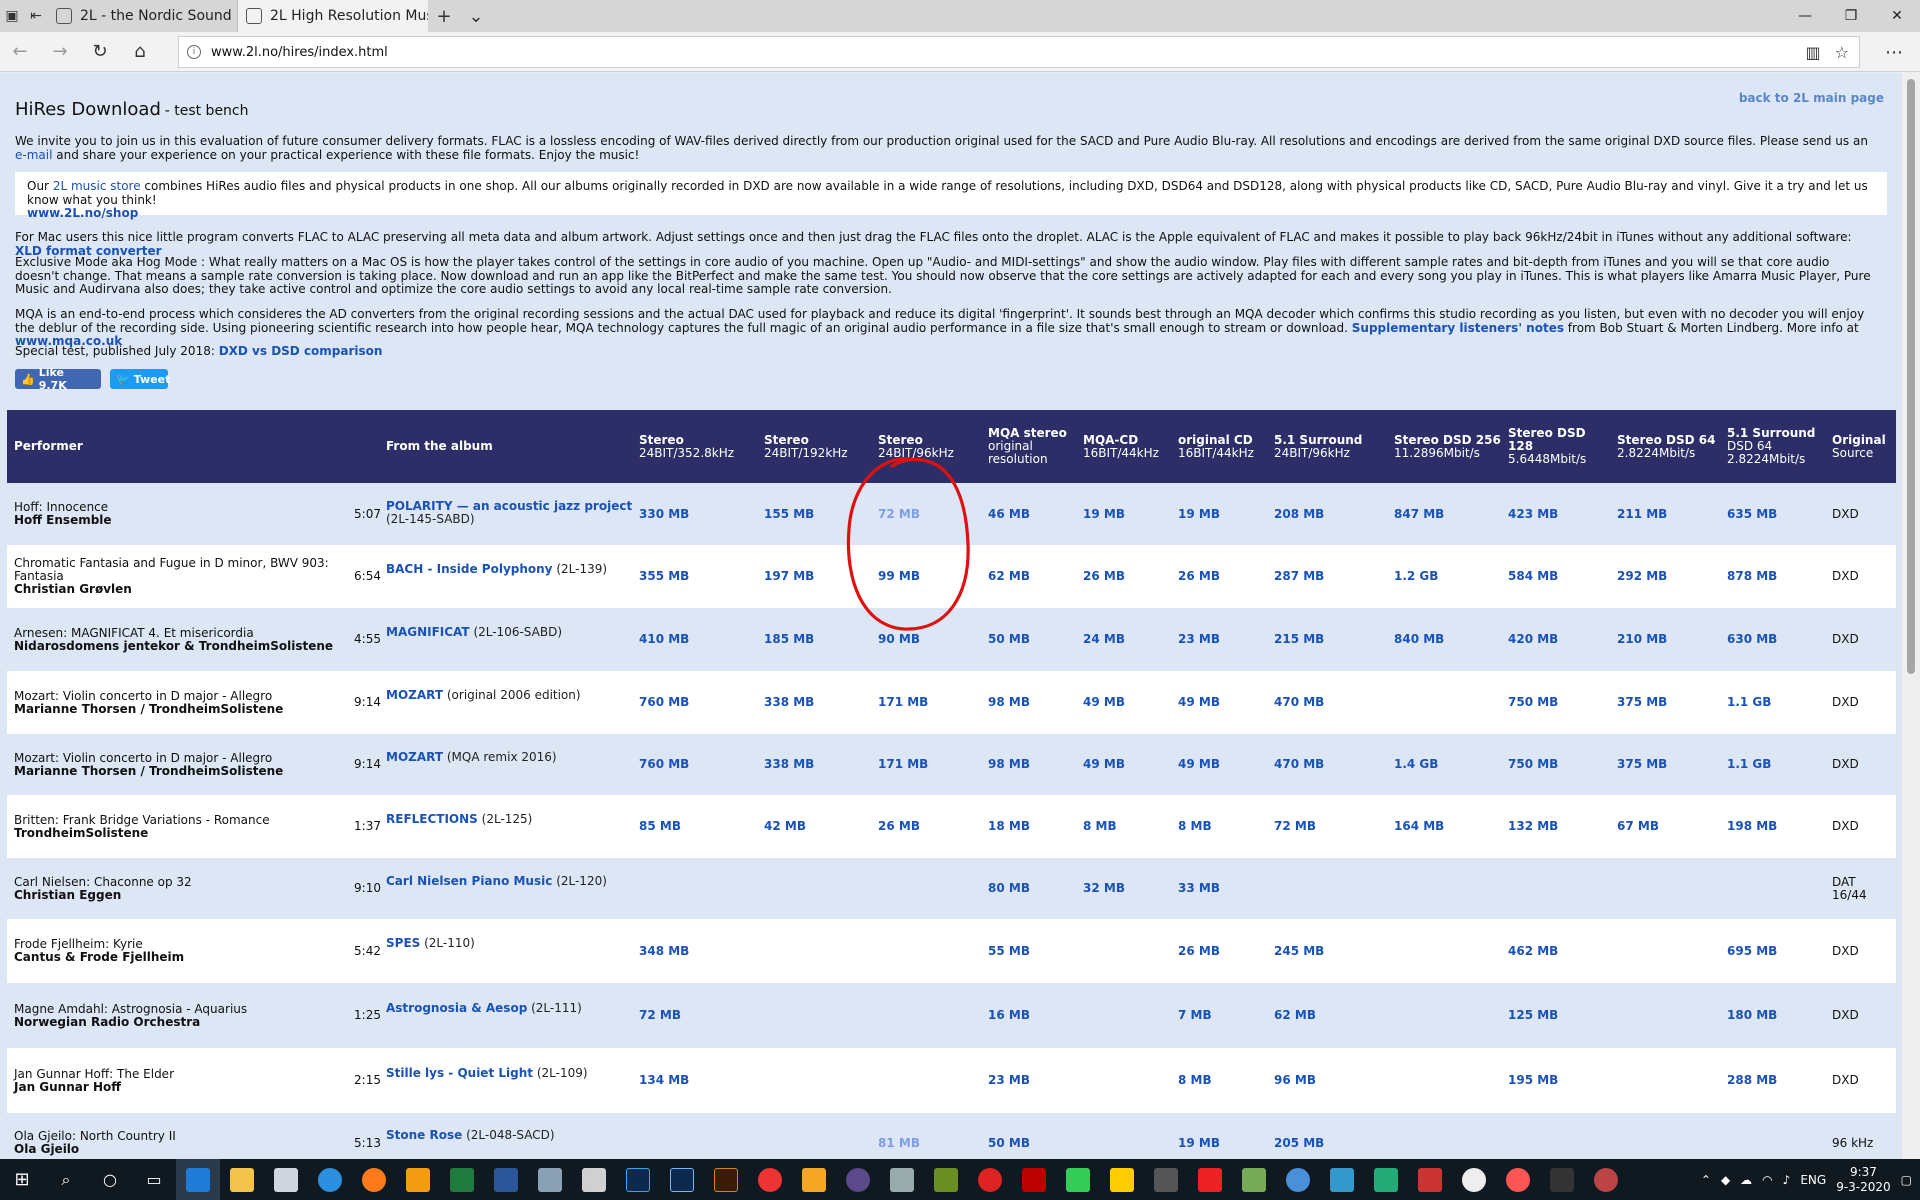 The height and width of the screenshot is (1200, 1920). I want to click on download-link: 330 MB, so click(689, 514).